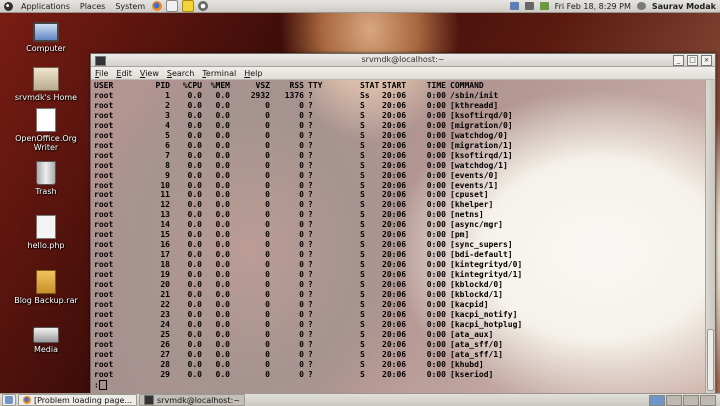  Describe the element at coordinates (165, 334) in the screenshot. I see `cell-pid: 25` at that location.